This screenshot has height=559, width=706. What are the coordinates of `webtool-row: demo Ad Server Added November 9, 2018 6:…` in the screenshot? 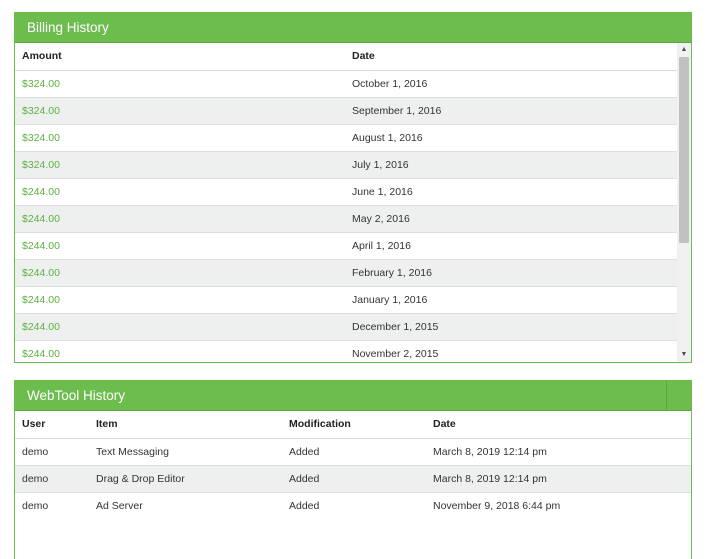 It's located at (353, 505).